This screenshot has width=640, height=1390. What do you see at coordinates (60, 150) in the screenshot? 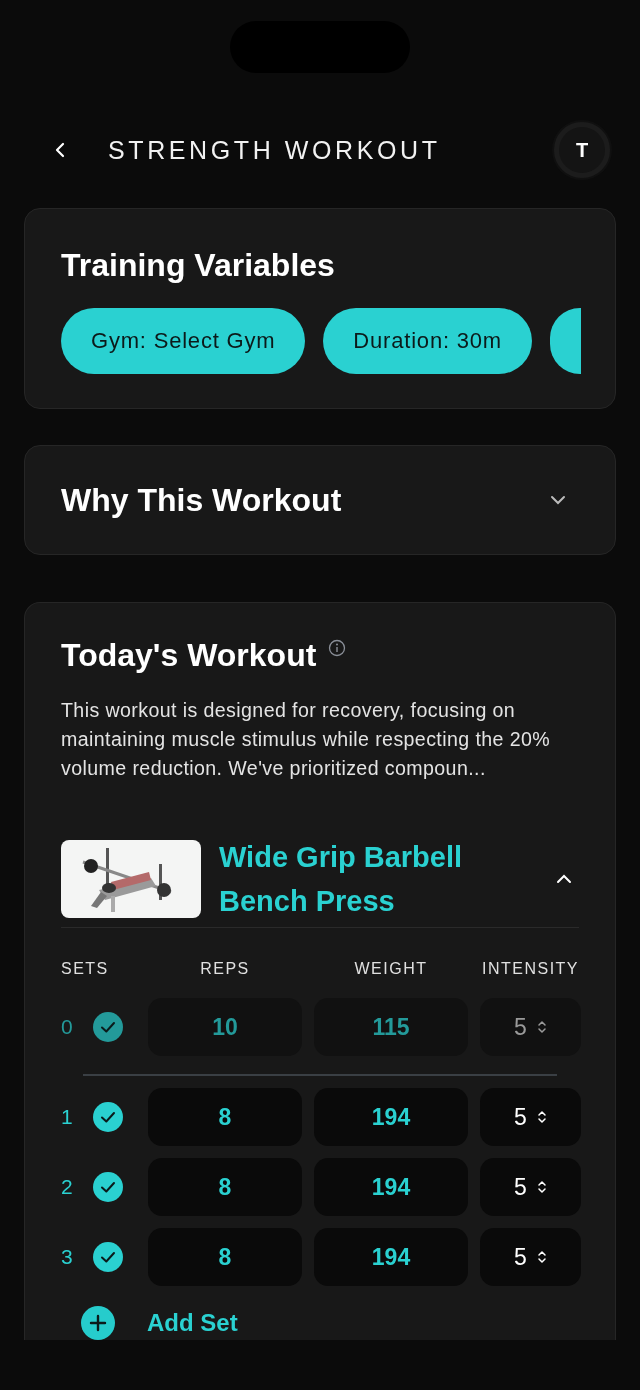
I see `back-icon` at bounding box center [60, 150].